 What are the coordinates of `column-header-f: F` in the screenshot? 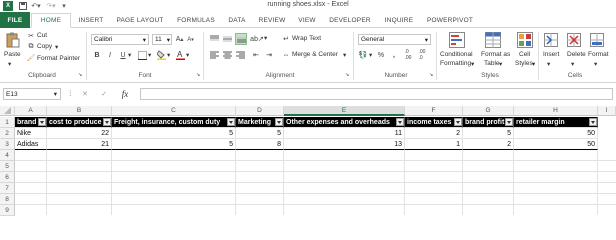 It's located at (434, 111).